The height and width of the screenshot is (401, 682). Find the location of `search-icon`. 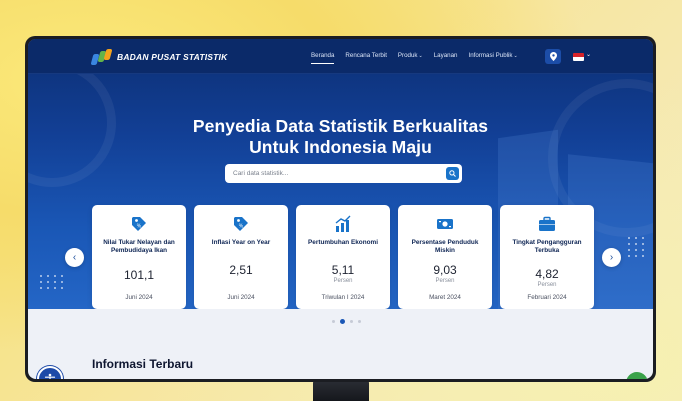

search-icon is located at coordinates (452, 173).